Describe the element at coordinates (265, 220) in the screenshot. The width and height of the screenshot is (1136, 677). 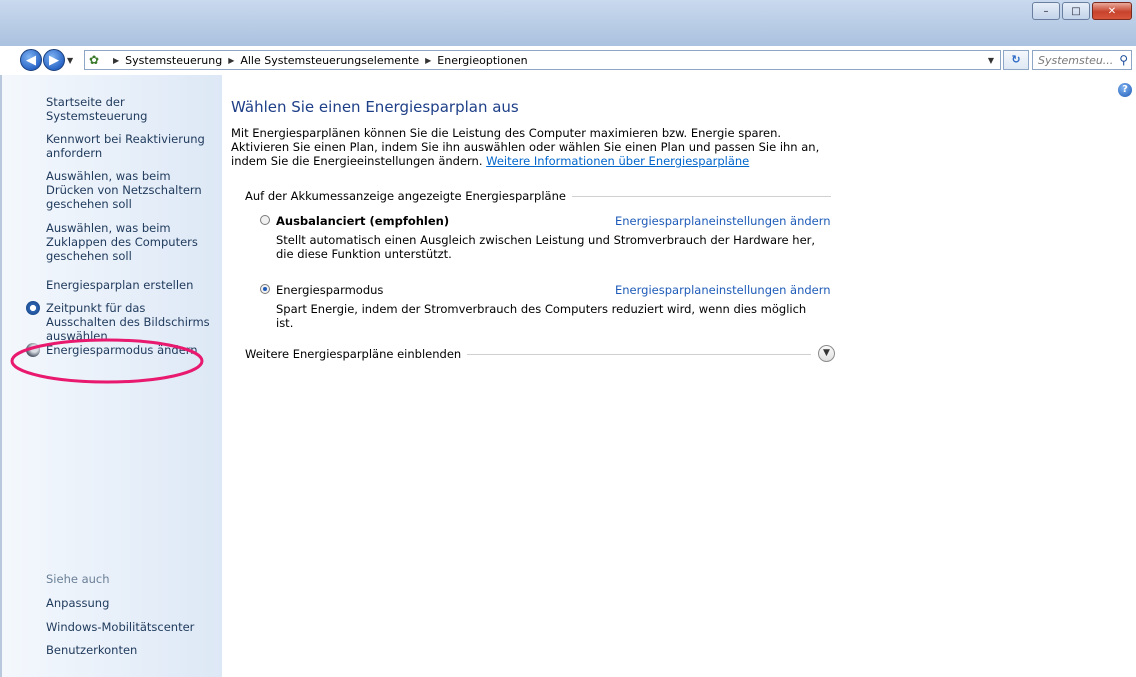
I see `plan-balanced-radio` at that location.